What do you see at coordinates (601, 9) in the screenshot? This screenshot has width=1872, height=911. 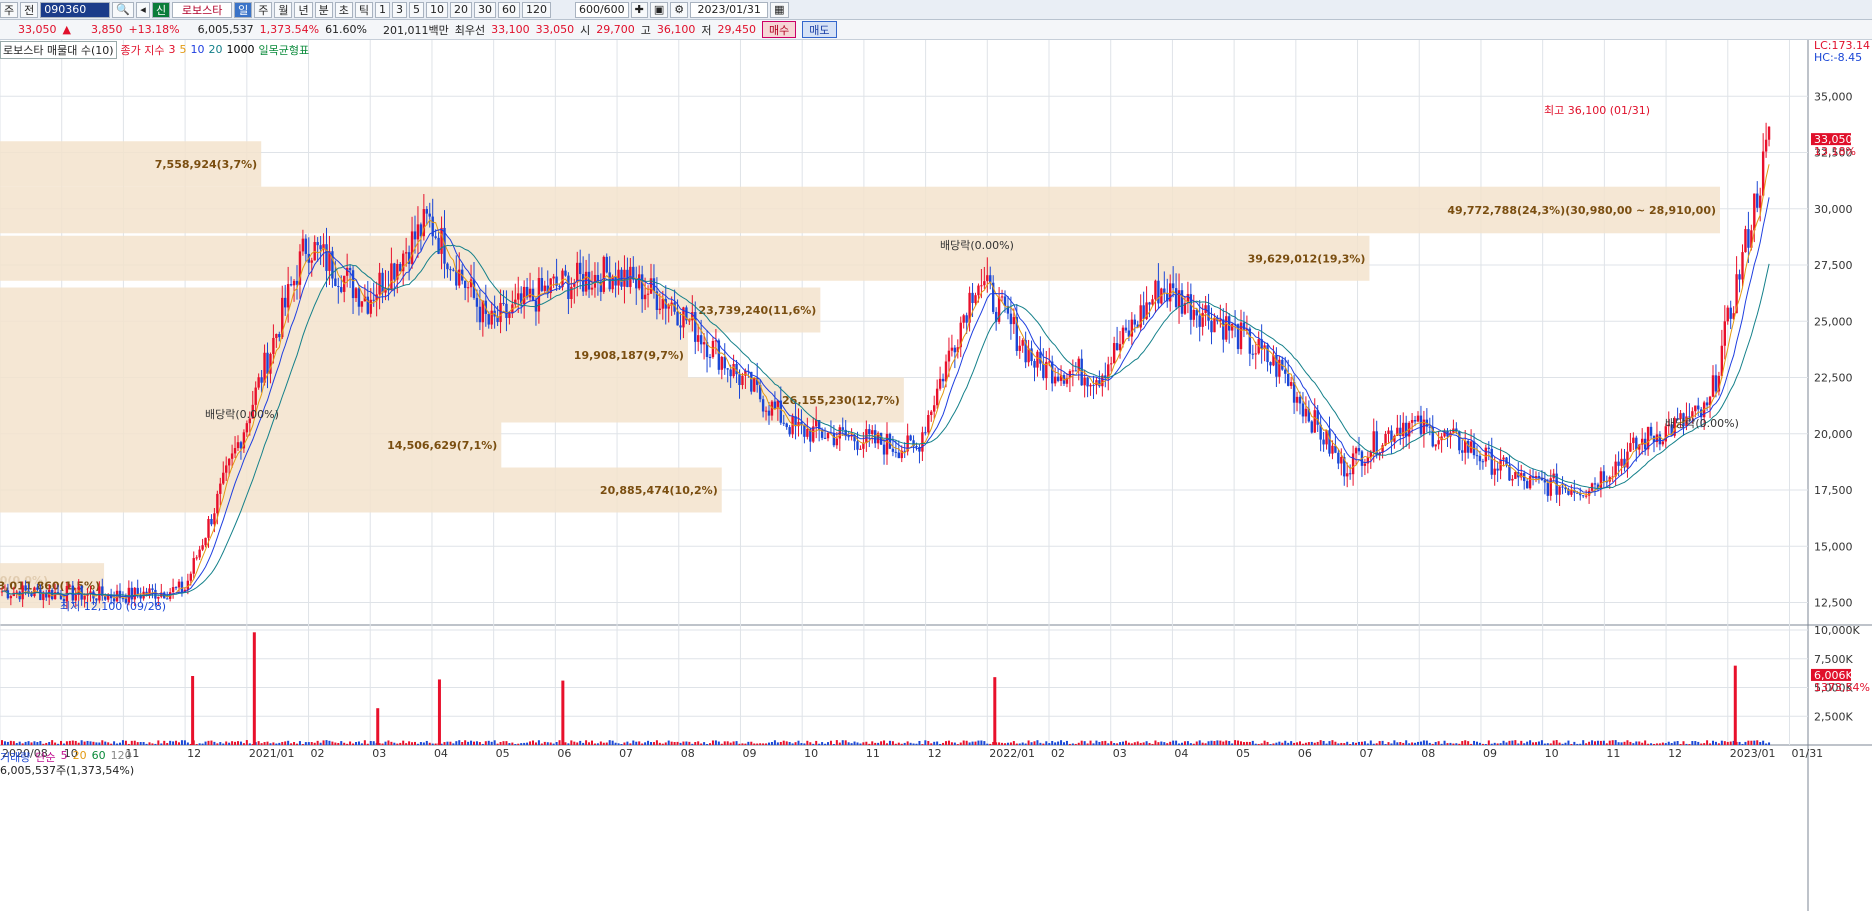 I see `bar-count-input: 600/600` at bounding box center [601, 9].